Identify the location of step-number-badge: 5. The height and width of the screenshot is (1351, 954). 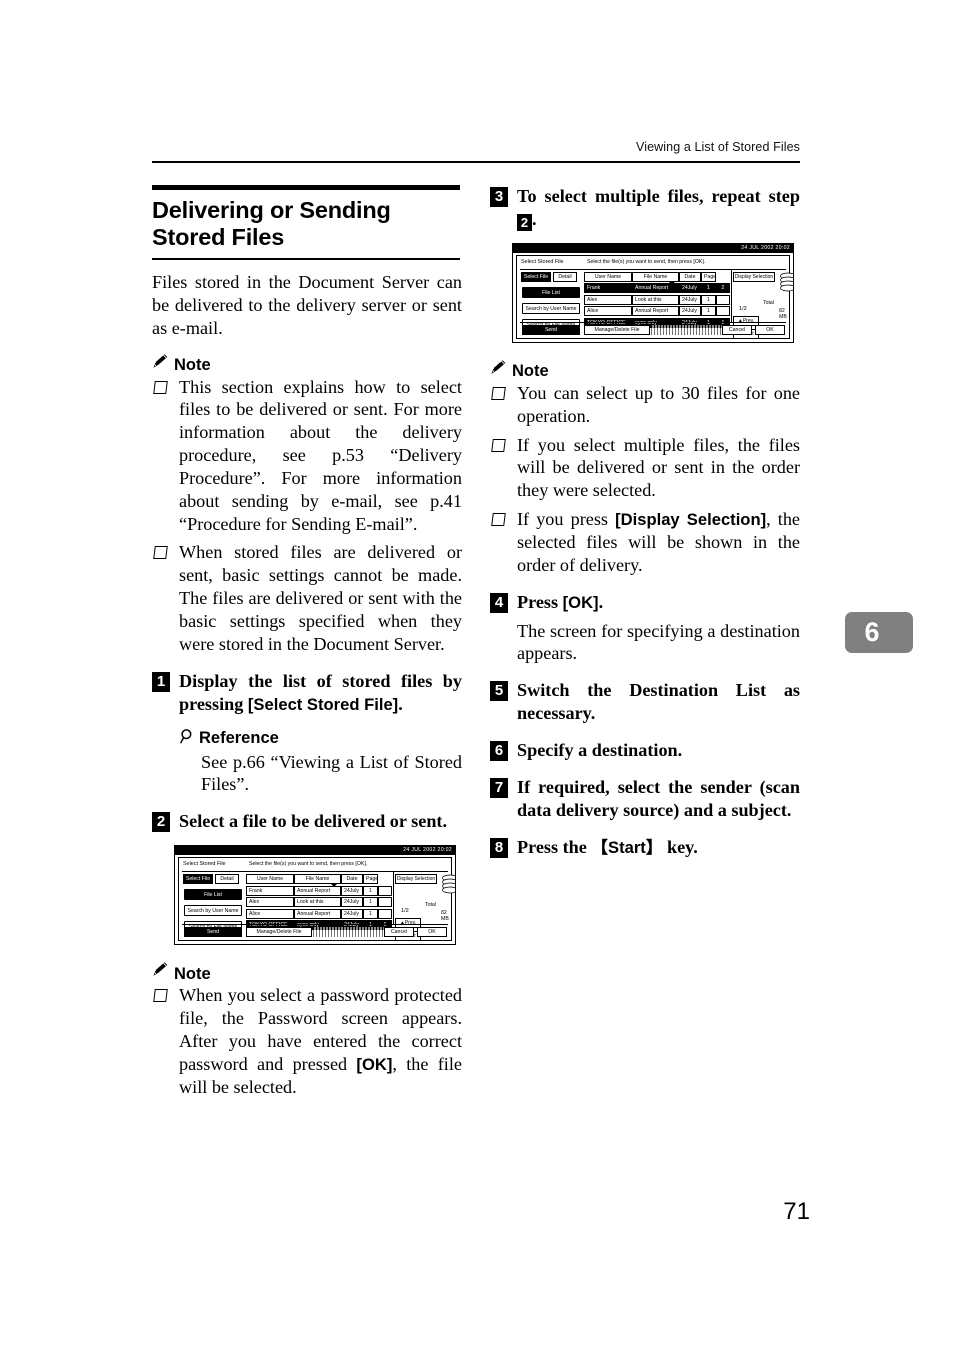
(499, 691).